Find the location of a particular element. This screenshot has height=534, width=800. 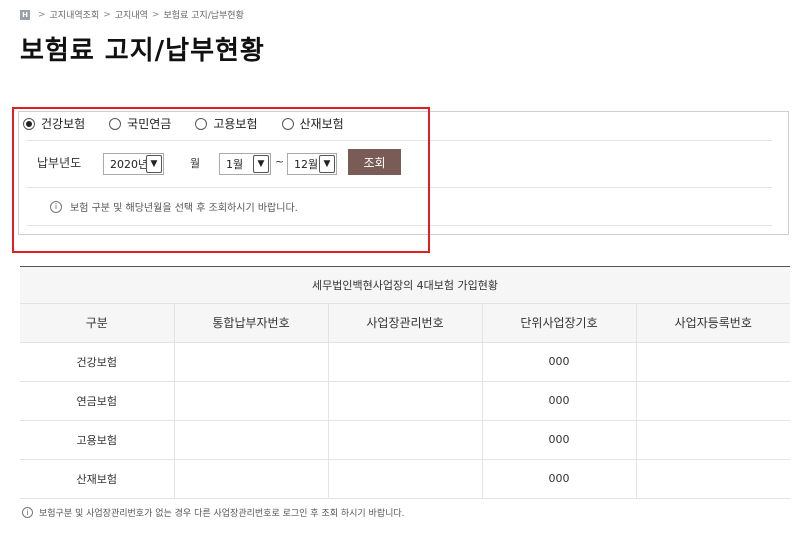

radio-employment-insurance: 고용보험 is located at coordinates (226, 123).